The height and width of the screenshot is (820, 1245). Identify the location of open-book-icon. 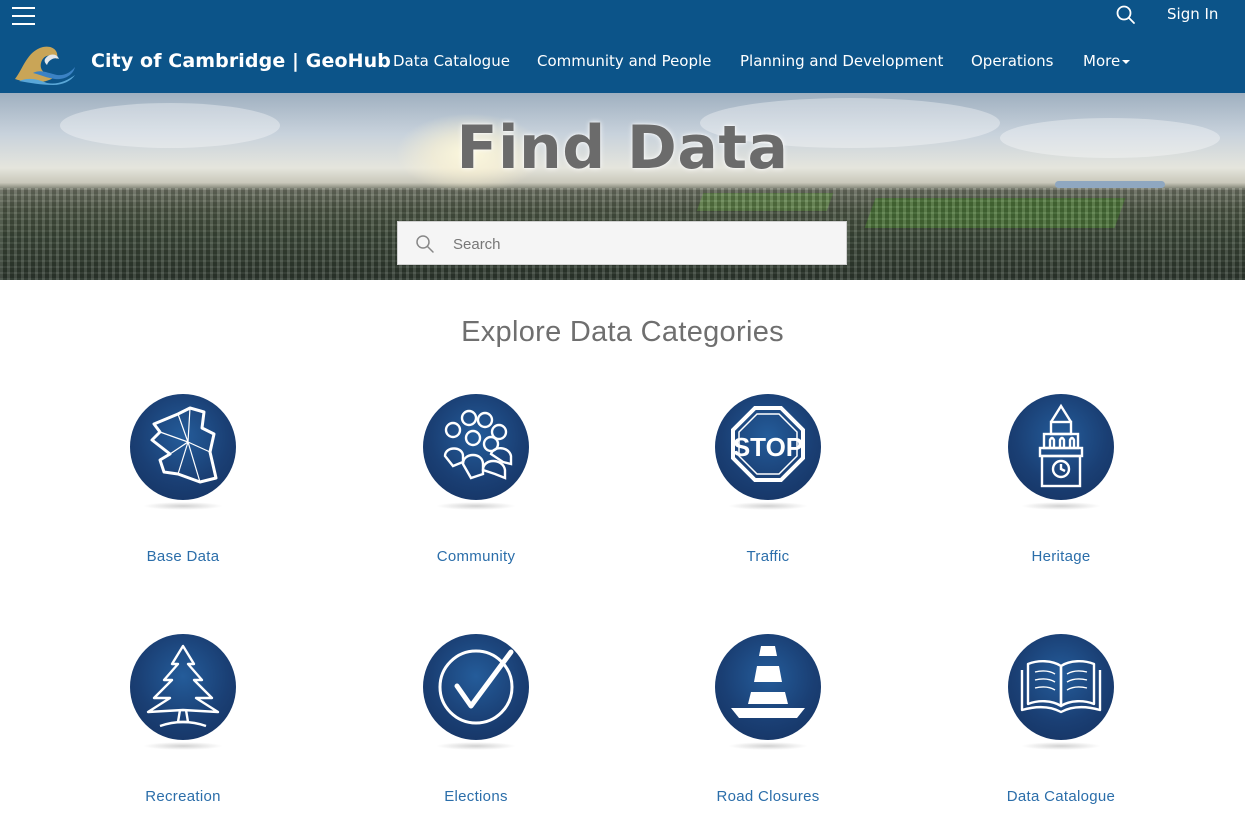
(1061, 687).